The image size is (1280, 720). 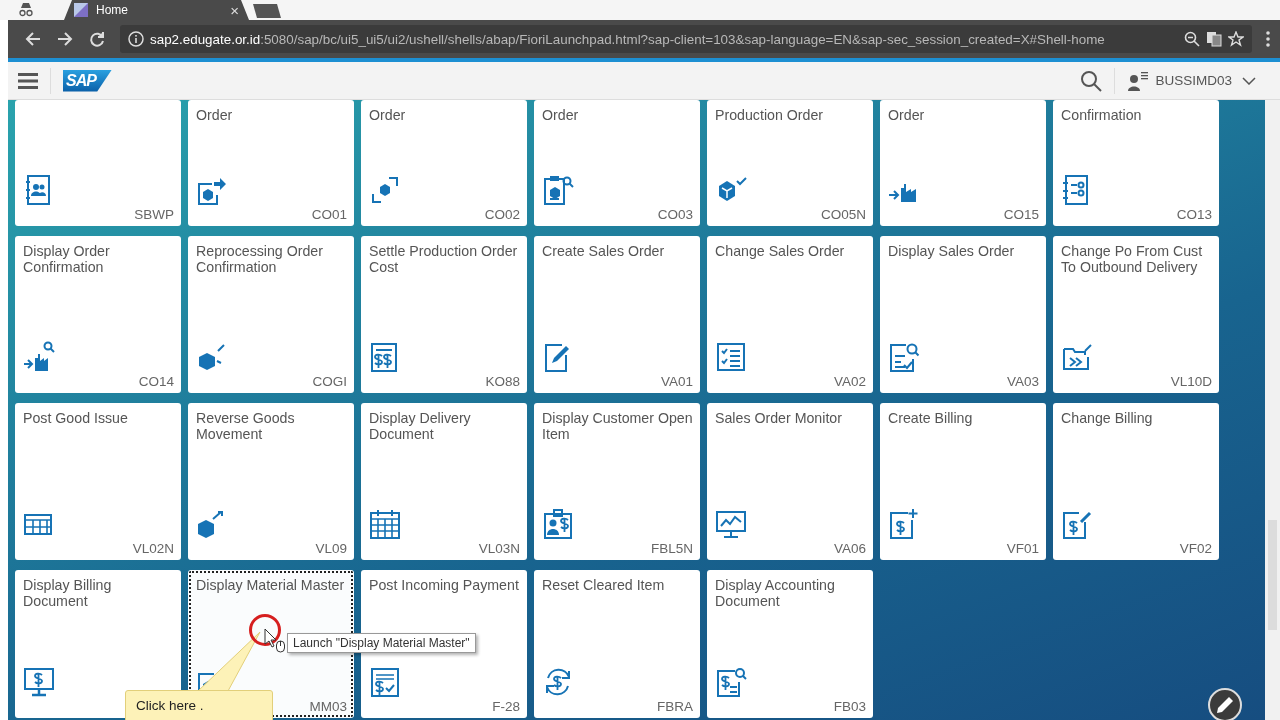 I want to click on tile-title: Change Sales Order, so click(x=780, y=251).